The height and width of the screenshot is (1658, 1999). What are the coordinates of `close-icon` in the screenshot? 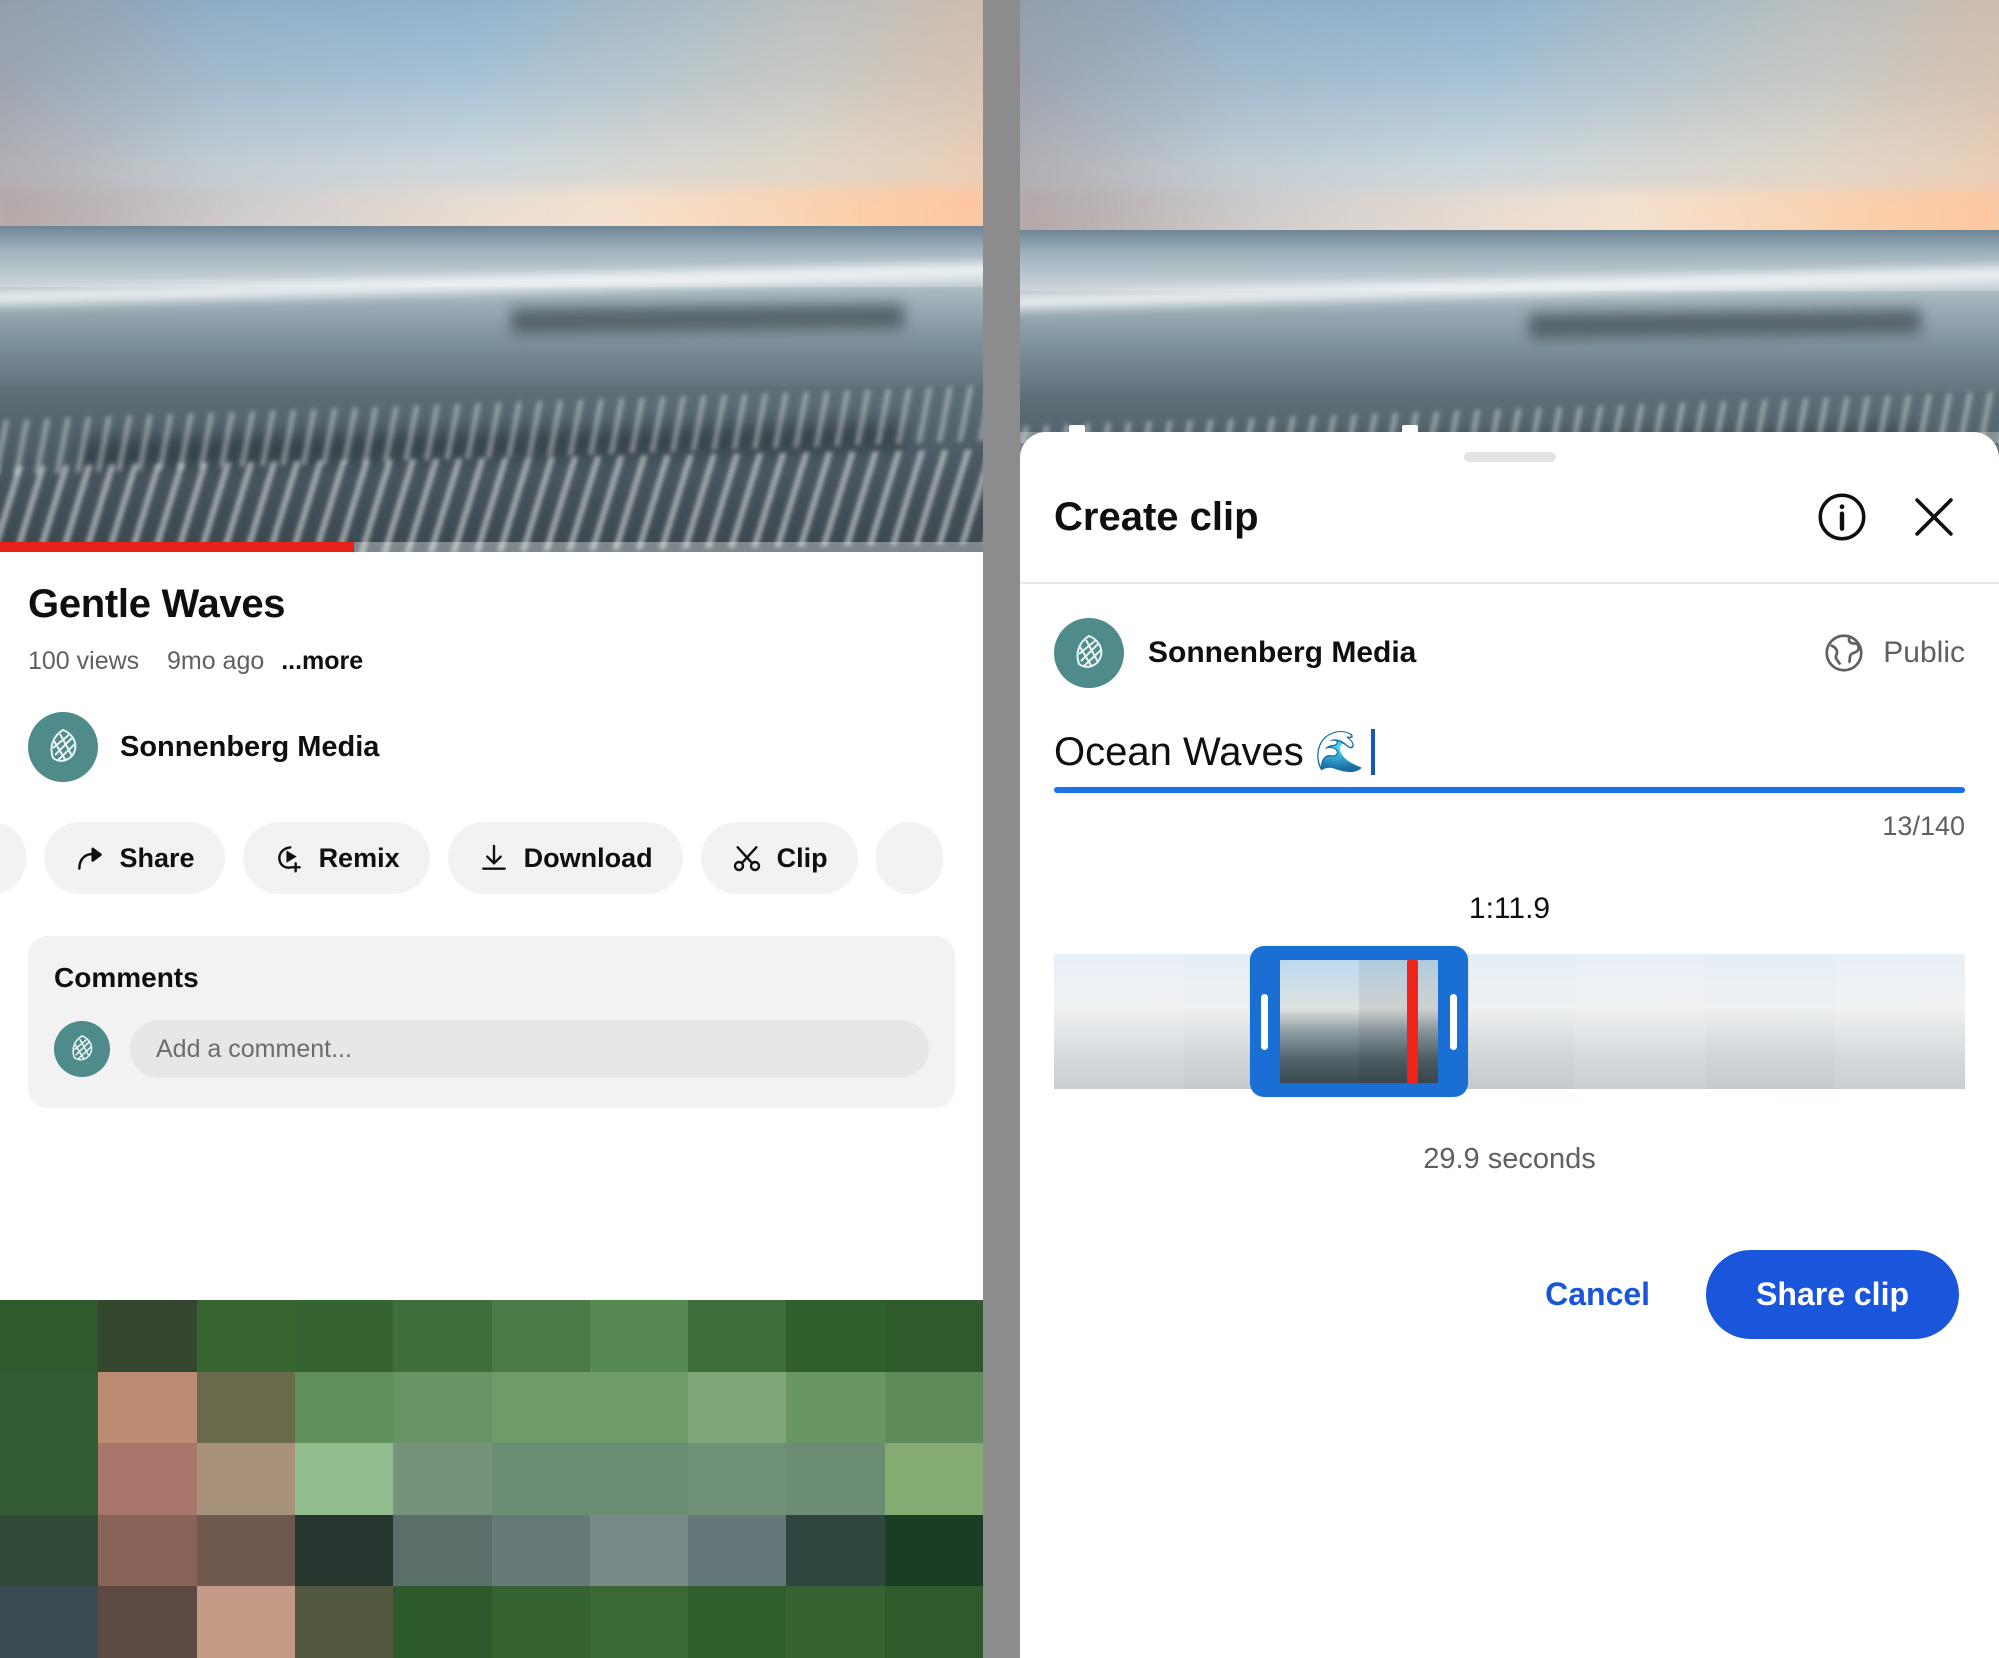 It's located at (1934, 517).